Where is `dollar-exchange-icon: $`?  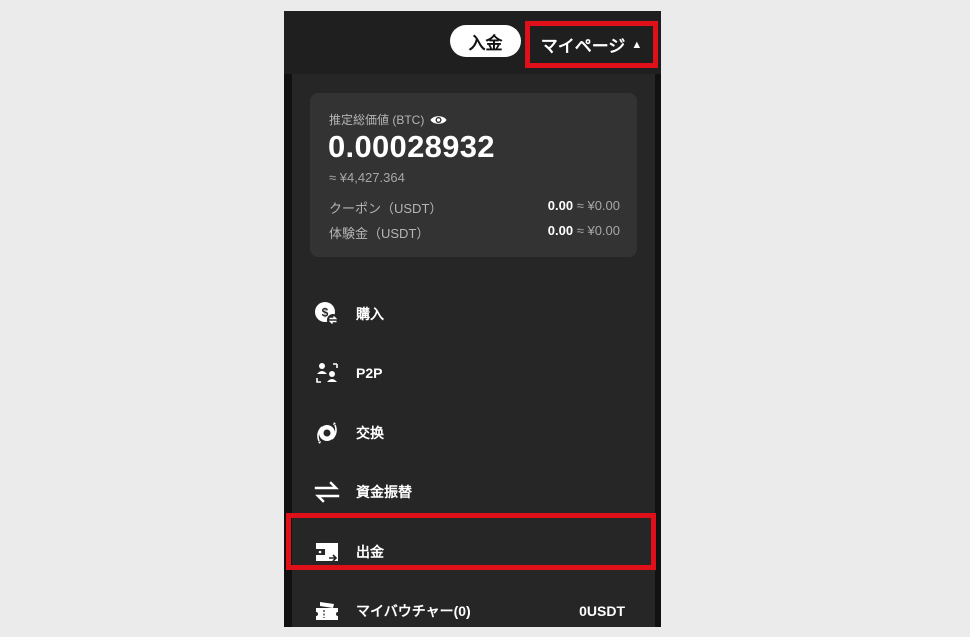 dollar-exchange-icon: $ is located at coordinates (327, 314).